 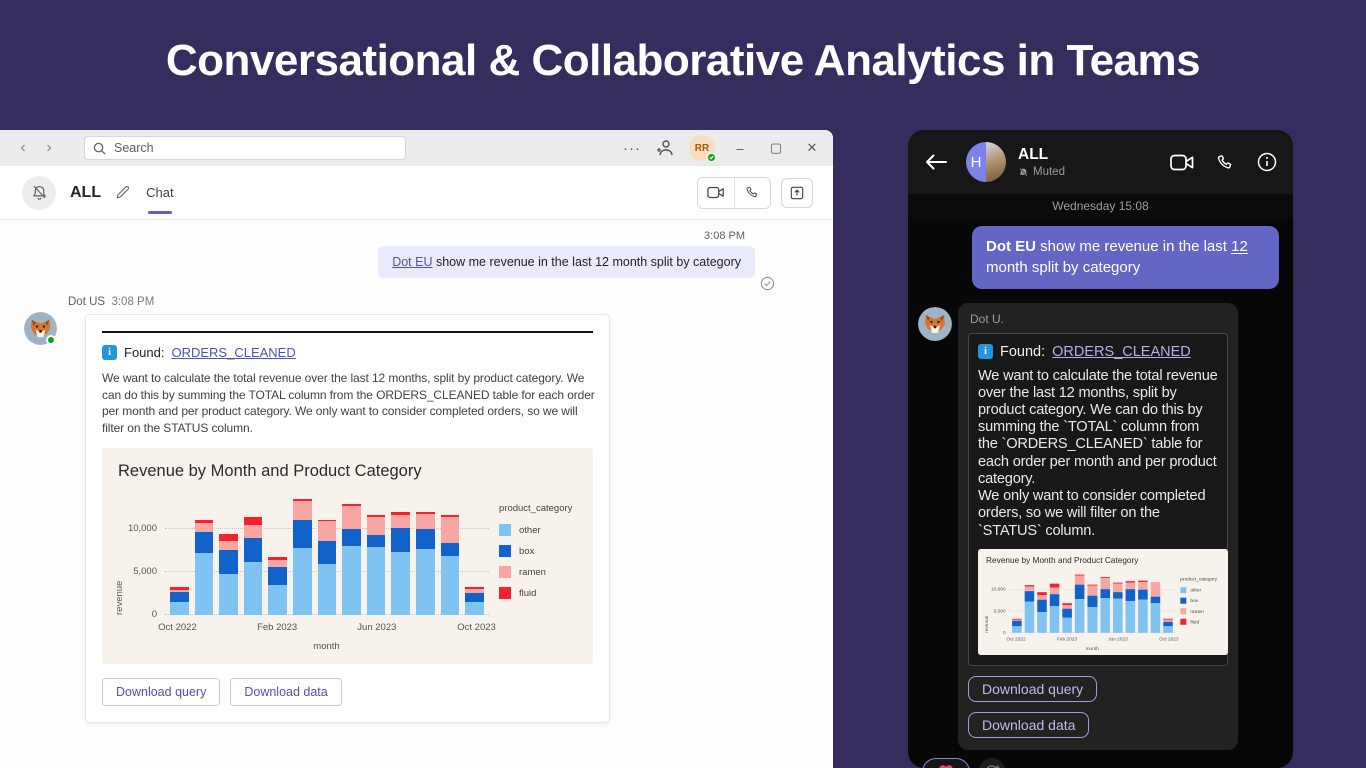 I want to click on sent-timestamp: 3:08 PM, so click(x=724, y=236).